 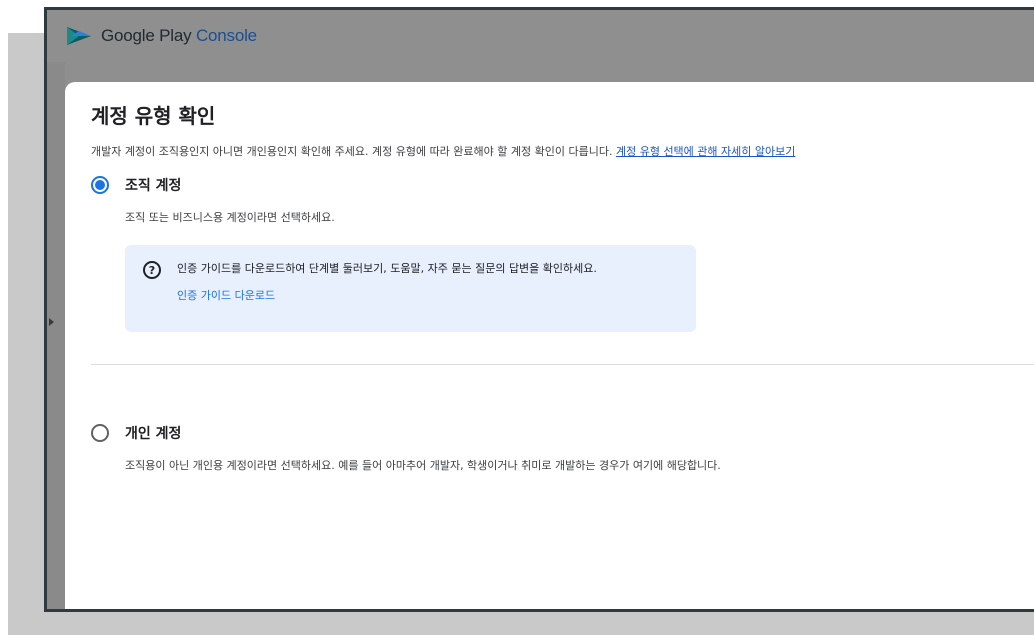 What do you see at coordinates (562, 364) in the screenshot?
I see `divider` at bounding box center [562, 364].